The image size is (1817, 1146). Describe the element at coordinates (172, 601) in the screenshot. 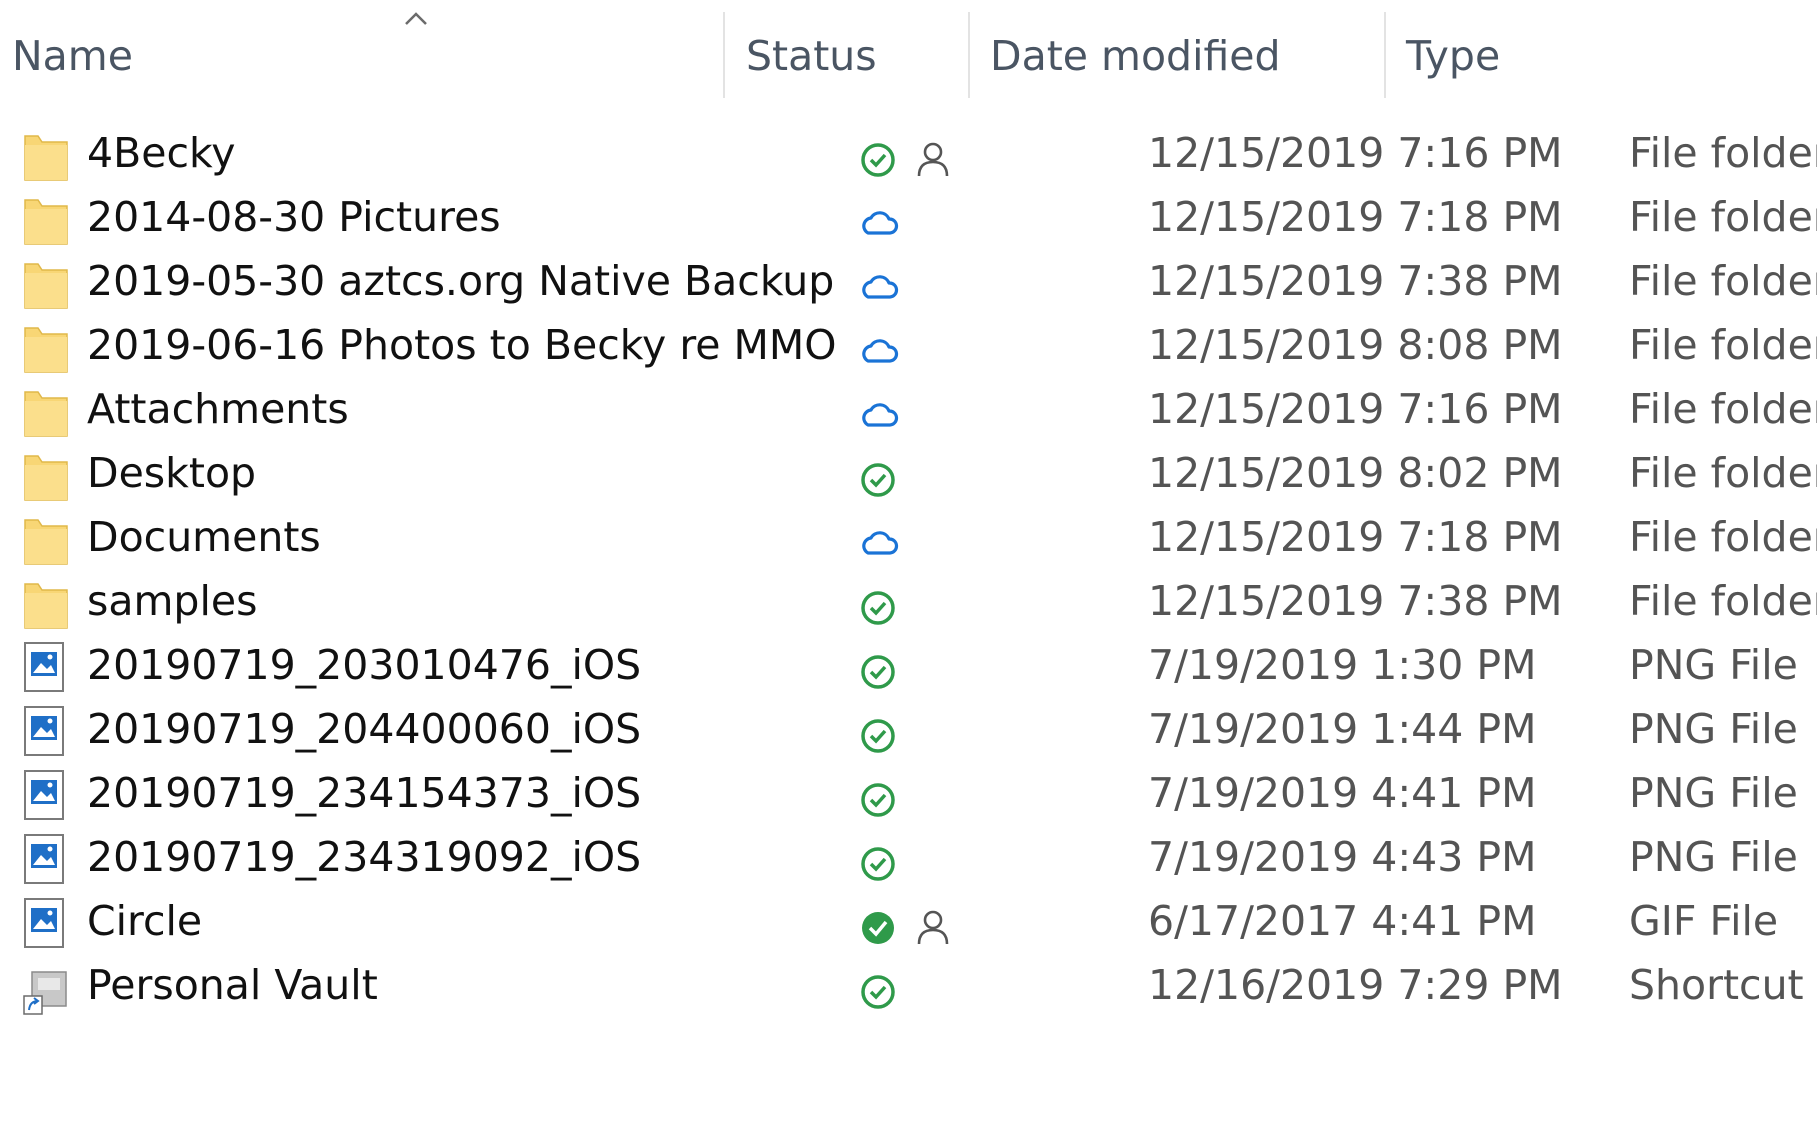

I see `file-name: samples` at that location.